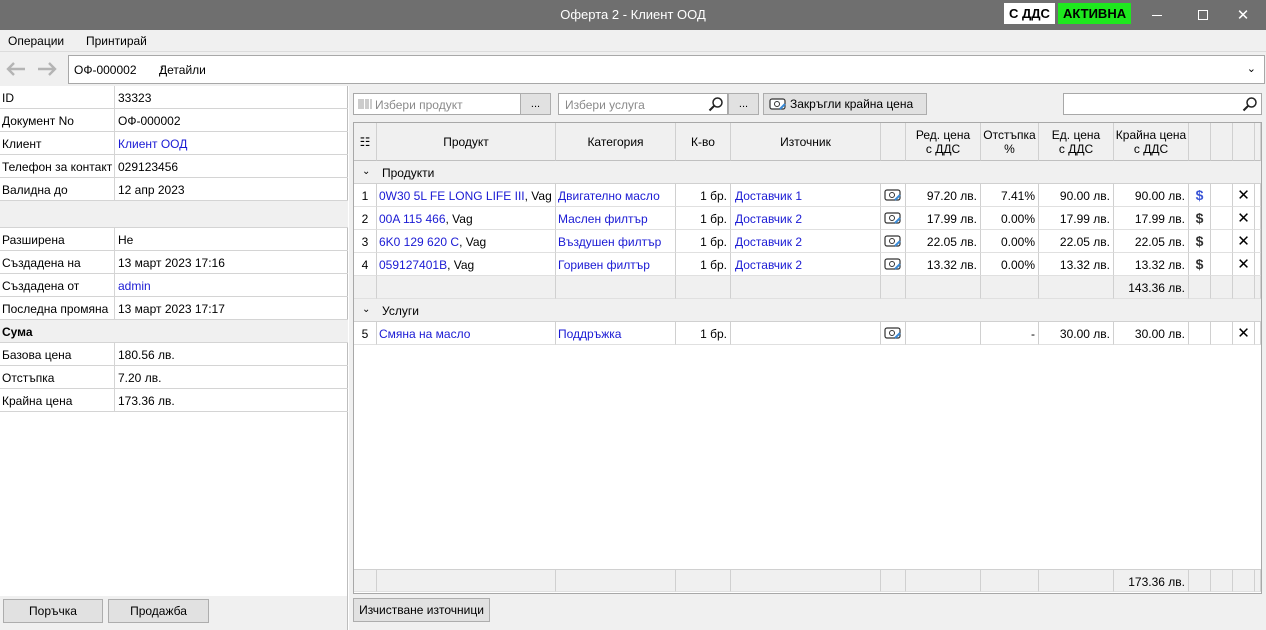  Describe the element at coordinates (806, 195) in the screenshot. I see `source-link: Доставчик 1` at that location.